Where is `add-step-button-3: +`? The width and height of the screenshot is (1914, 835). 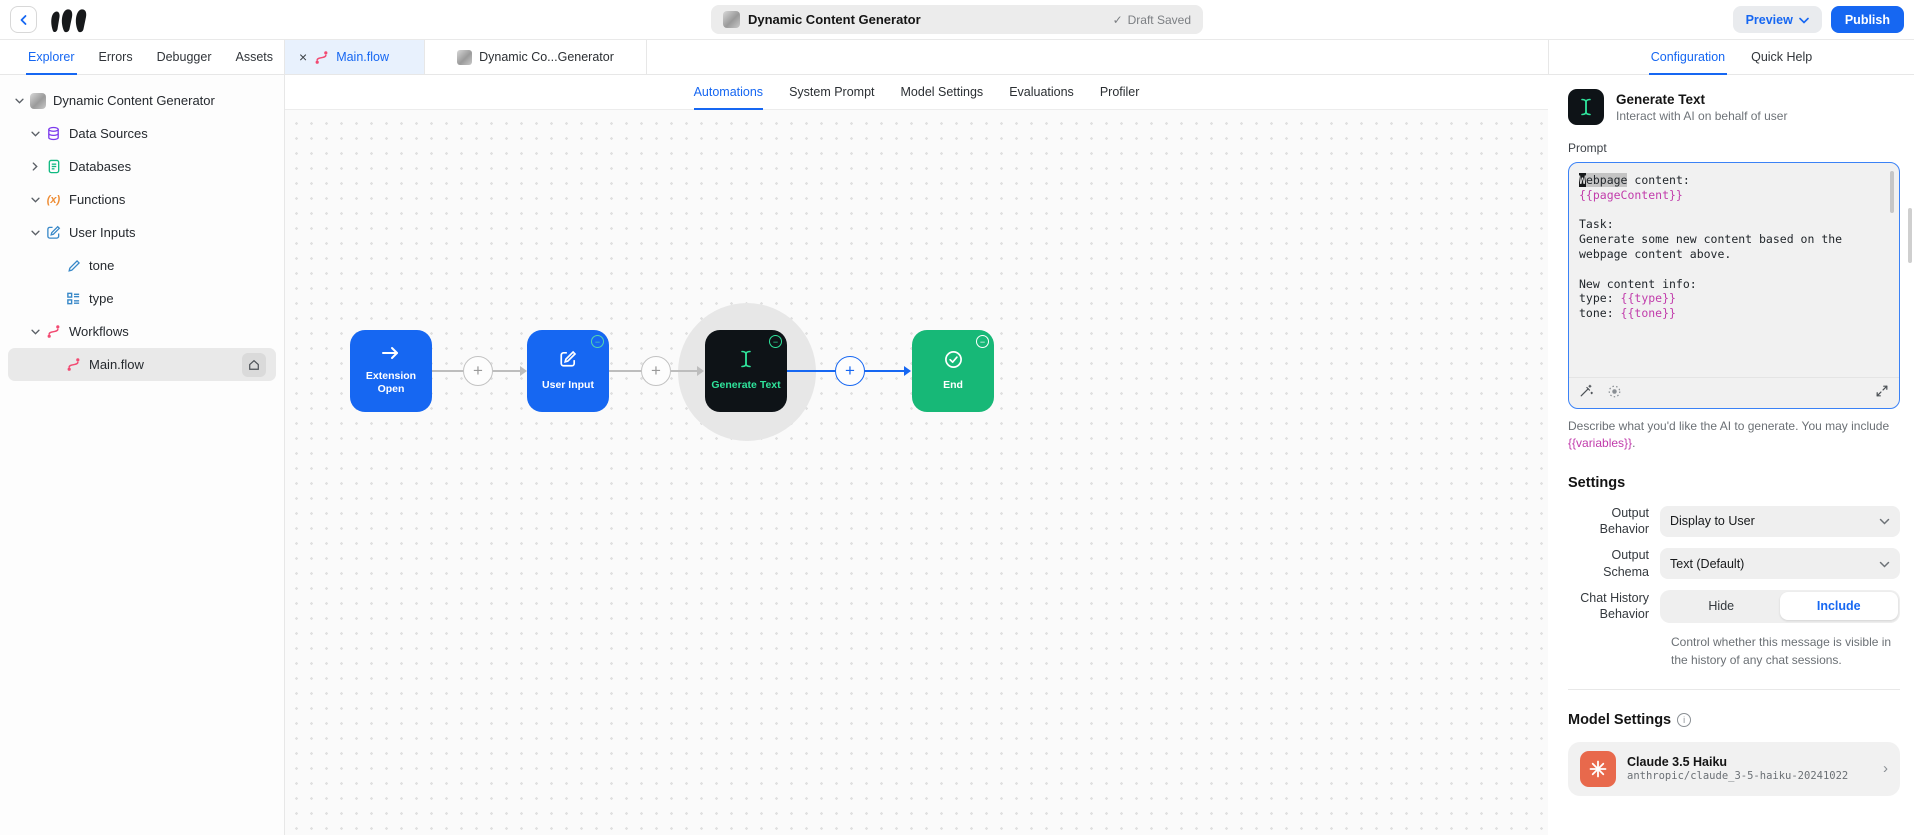 add-step-button-3: + is located at coordinates (850, 371).